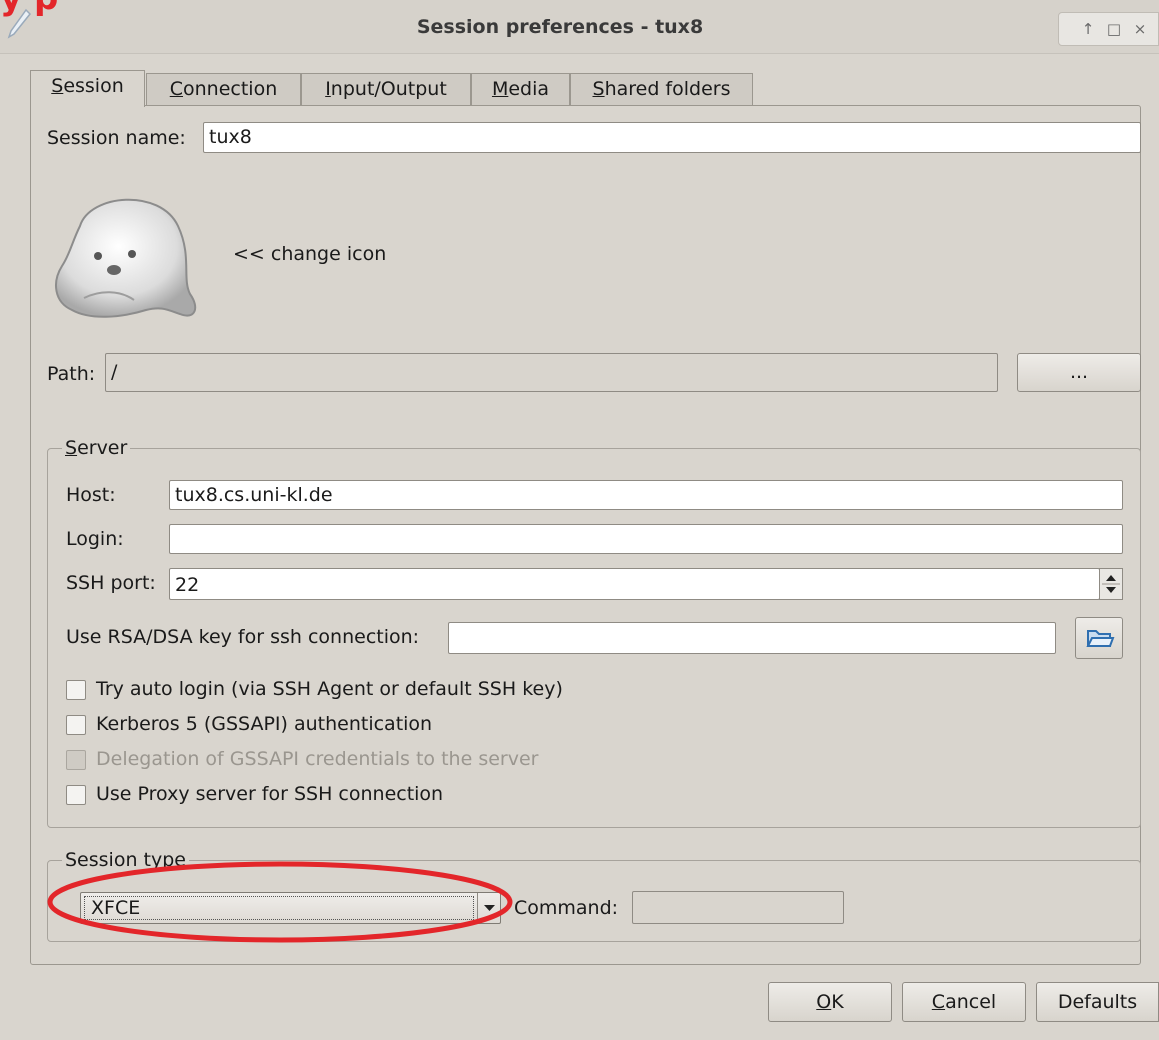 Image resolution: width=1159 pixels, height=1040 pixels. I want to click on login-input, so click(646, 539).